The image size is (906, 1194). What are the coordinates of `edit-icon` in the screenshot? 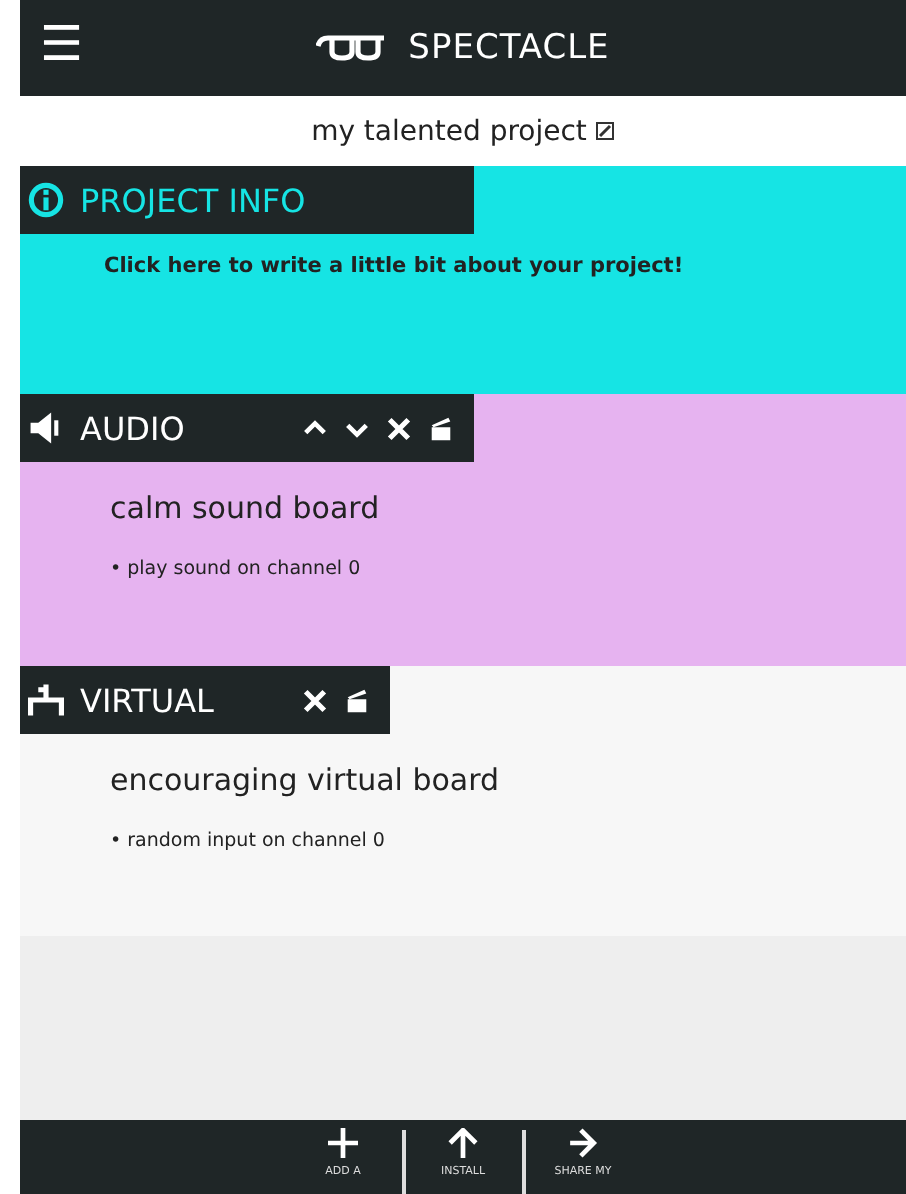 It's located at (605, 131).